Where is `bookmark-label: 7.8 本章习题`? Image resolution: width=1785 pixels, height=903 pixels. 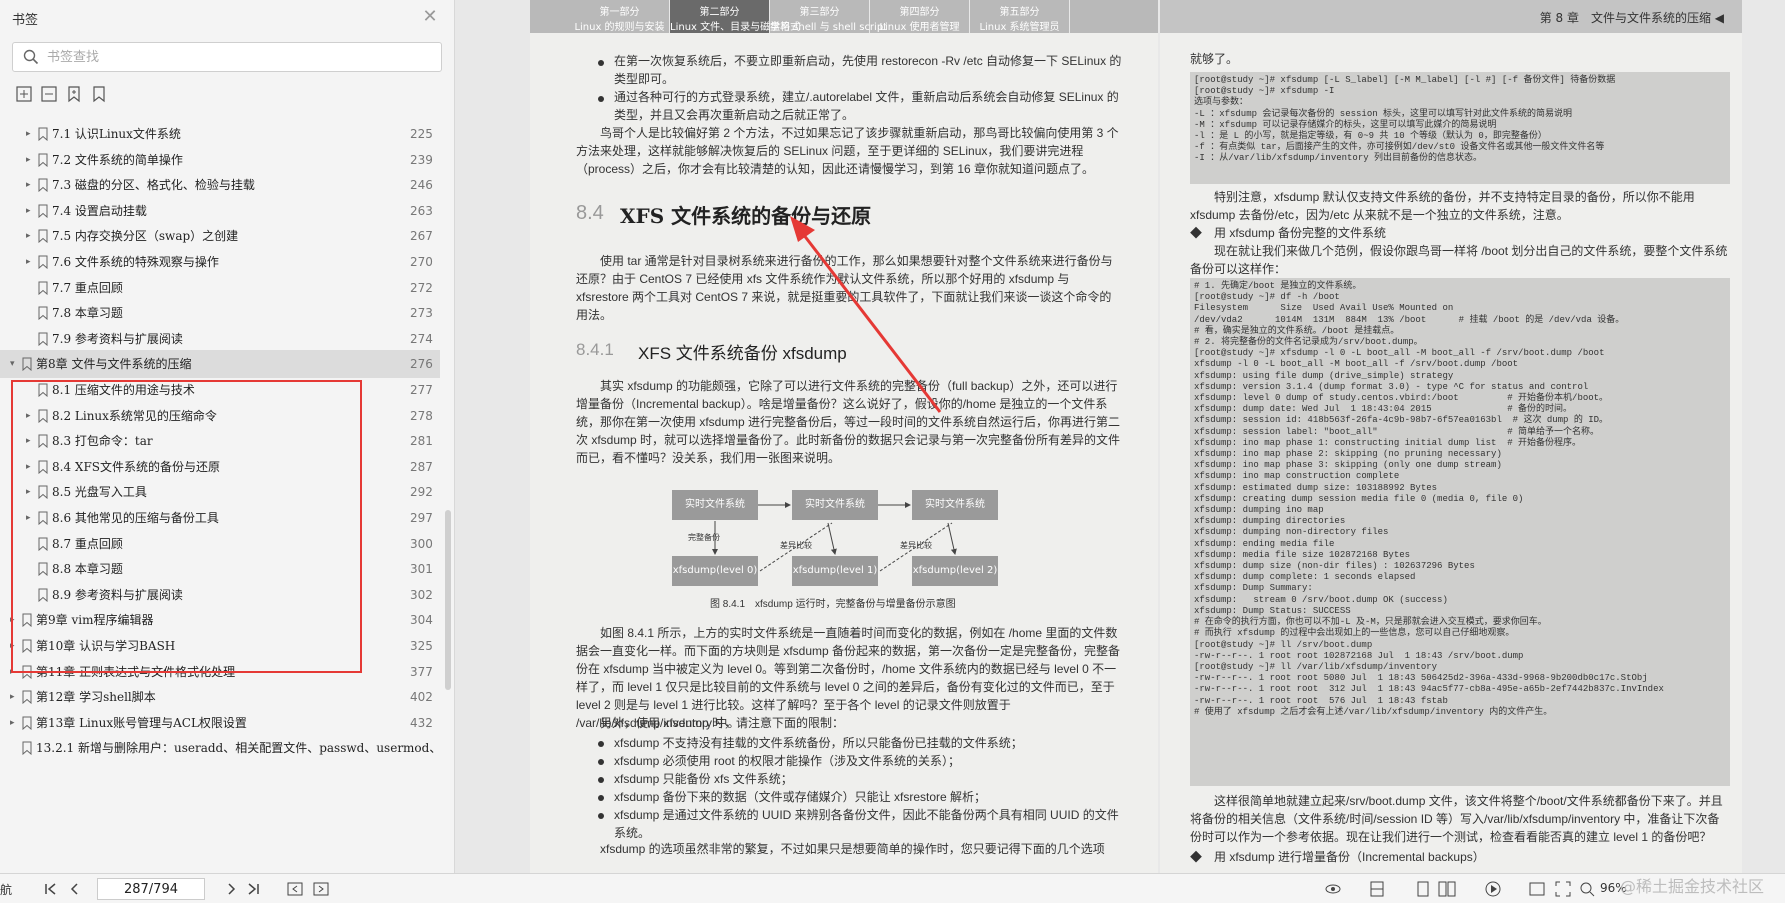
bookmark-label: 7.8 本章习题 is located at coordinates (87, 313).